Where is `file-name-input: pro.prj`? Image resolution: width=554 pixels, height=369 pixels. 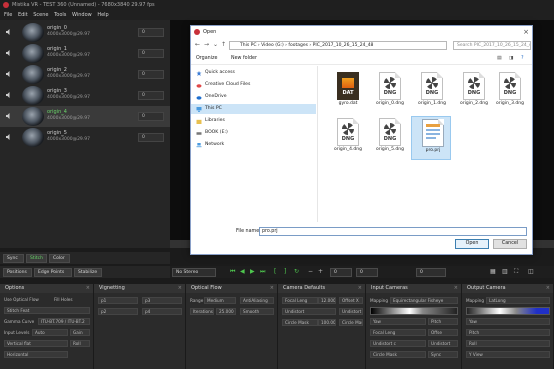 file-name-input: pro.prj is located at coordinates (393, 231).